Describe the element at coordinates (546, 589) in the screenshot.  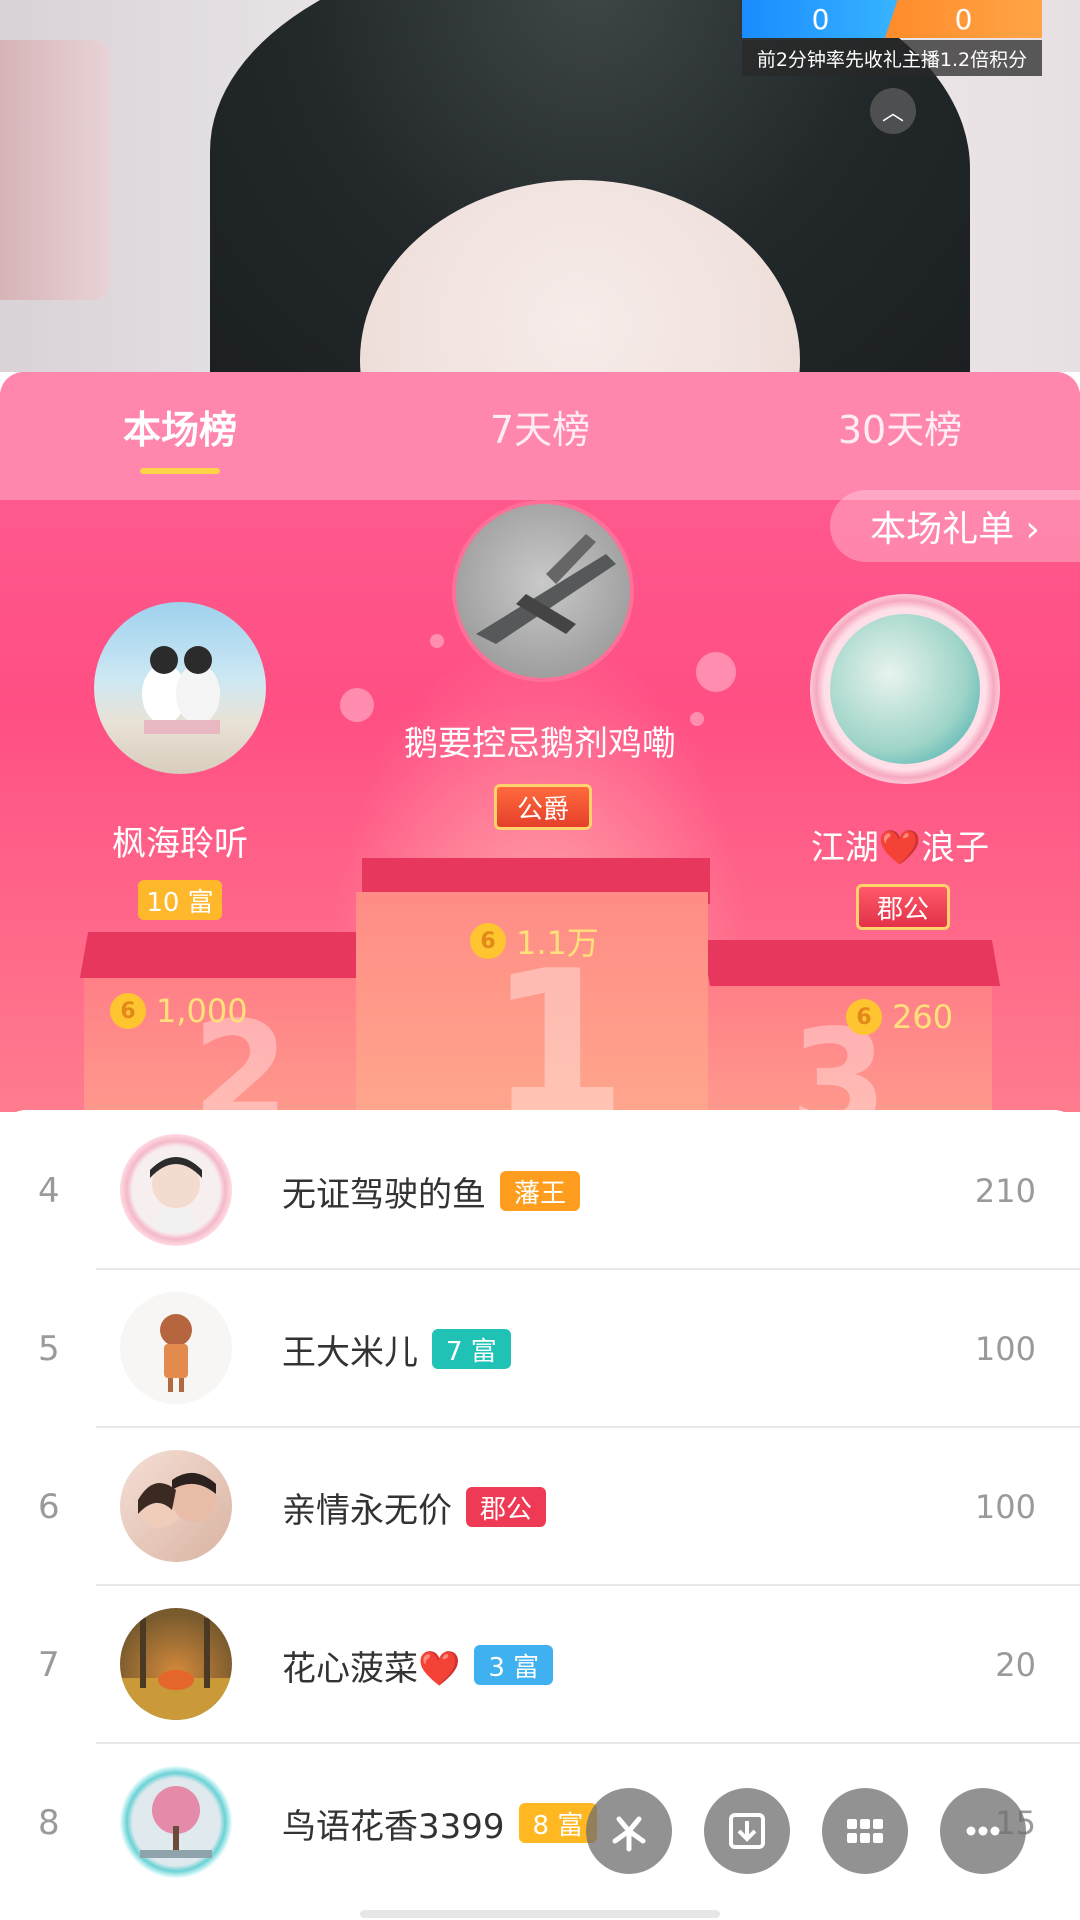
I see `jet-plane-icon` at that location.